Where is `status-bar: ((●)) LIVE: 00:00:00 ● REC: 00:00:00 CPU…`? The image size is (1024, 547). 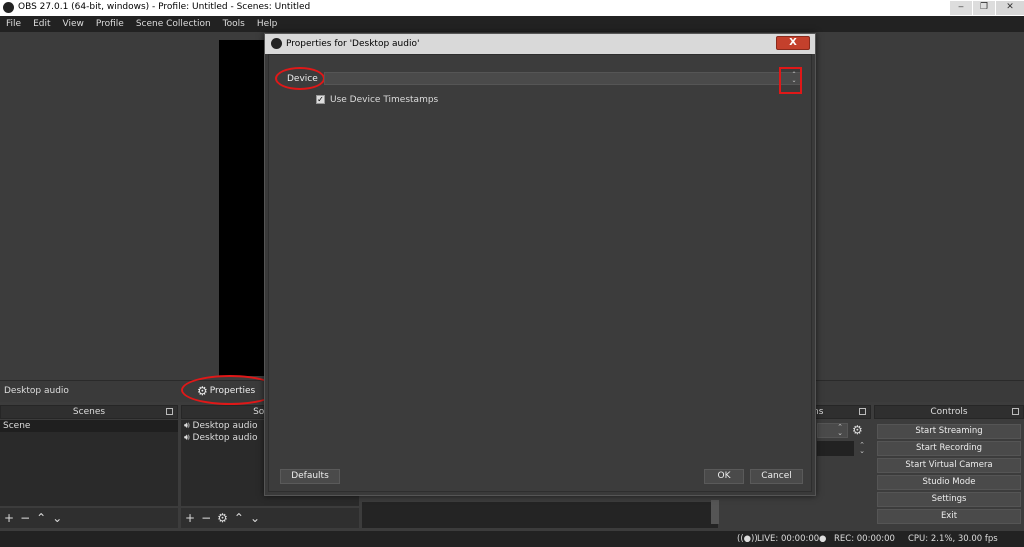 status-bar: ((●)) LIVE: 00:00:00 ● REC: 00:00:00 CPU… is located at coordinates (512, 539).